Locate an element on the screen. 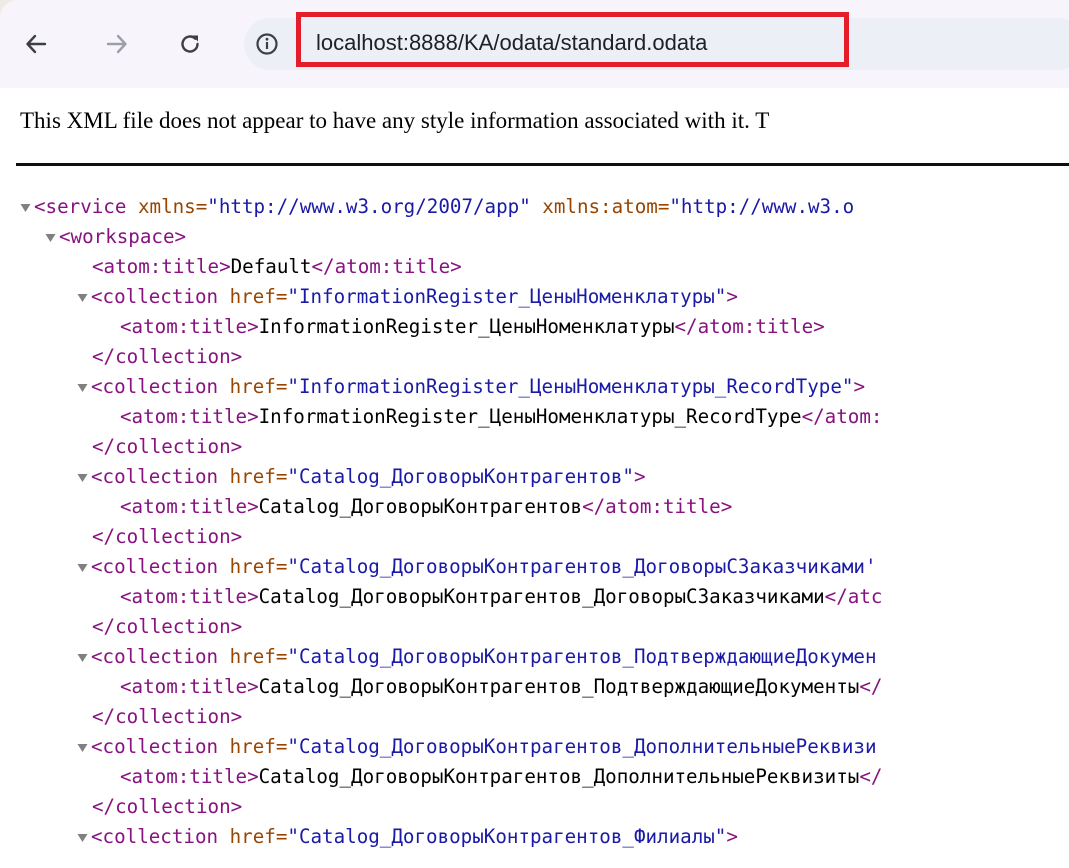  reload-icon is located at coordinates (190, 44).